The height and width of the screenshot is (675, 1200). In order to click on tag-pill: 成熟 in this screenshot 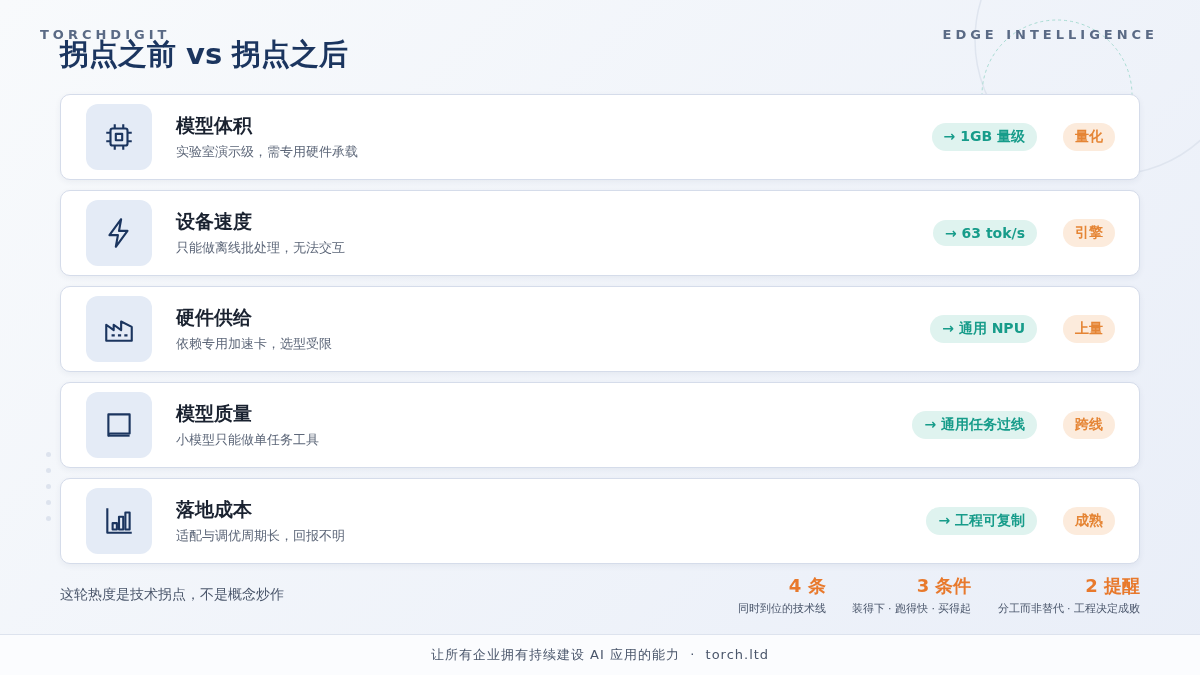, I will do `click(1089, 521)`.